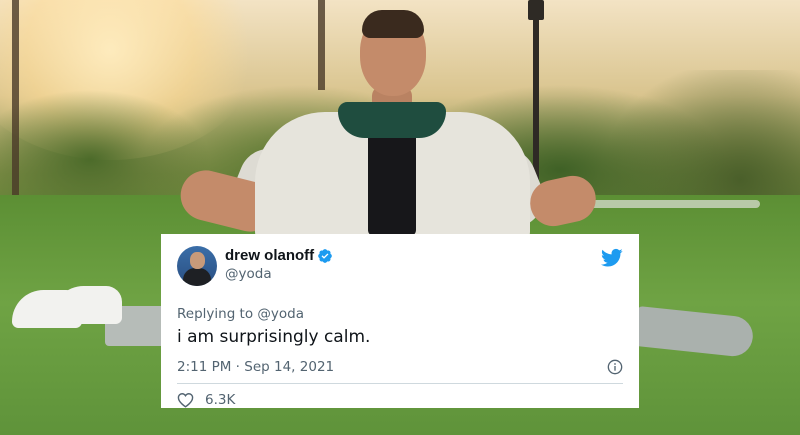 This screenshot has height=435, width=800. I want to click on display-name: drew olanoff, so click(269, 255).